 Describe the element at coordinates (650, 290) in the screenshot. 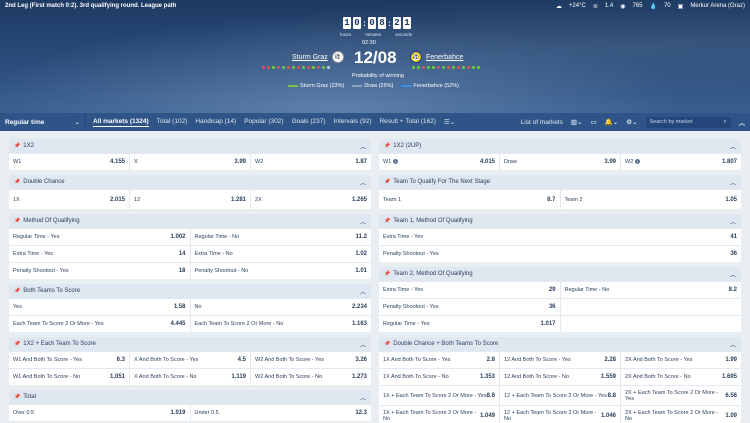

I see `odds-cell: Regular Time - No 8.2` at that location.